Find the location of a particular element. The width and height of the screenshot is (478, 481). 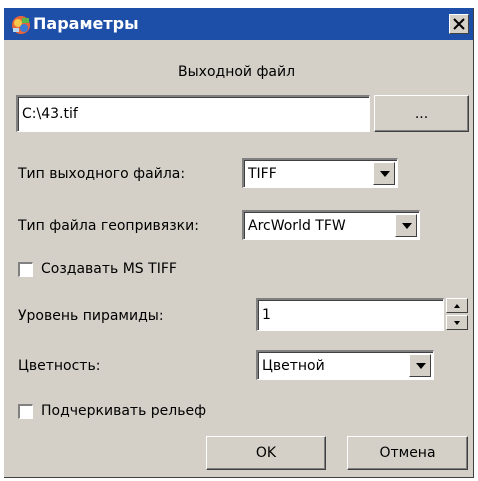

georef-type-dropdown-button is located at coordinates (406, 225).